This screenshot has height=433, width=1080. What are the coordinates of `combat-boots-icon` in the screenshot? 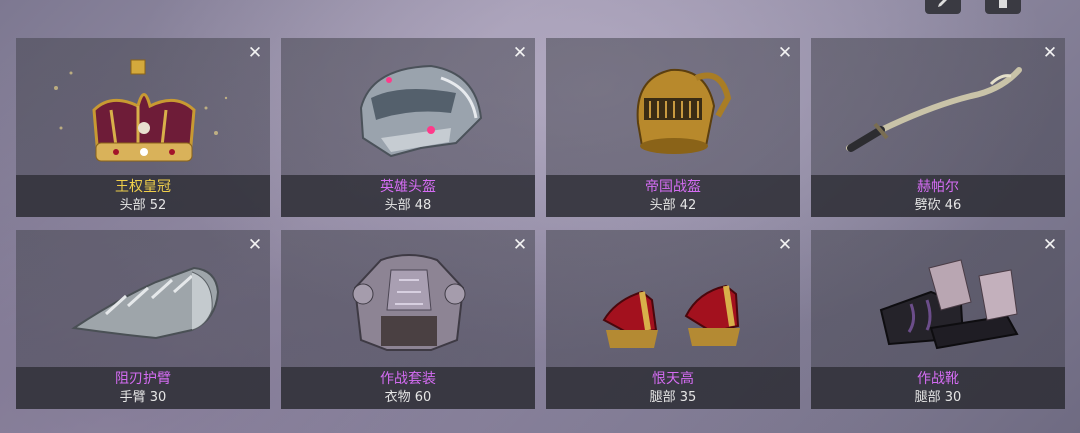 It's located at (949, 304).